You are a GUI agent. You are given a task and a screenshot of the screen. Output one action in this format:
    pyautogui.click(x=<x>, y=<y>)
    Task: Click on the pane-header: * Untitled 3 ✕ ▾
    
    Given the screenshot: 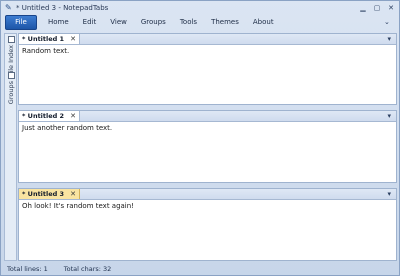 What is the action you would take?
    pyautogui.click(x=207, y=194)
    